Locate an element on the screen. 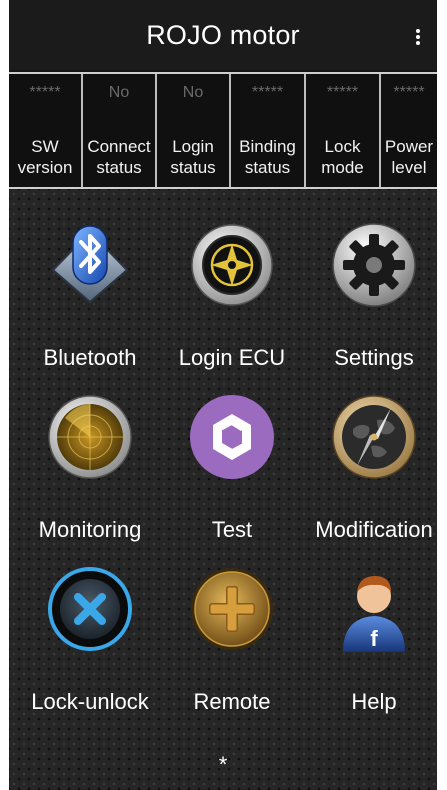  plus-circle-icon is located at coordinates (232, 609).